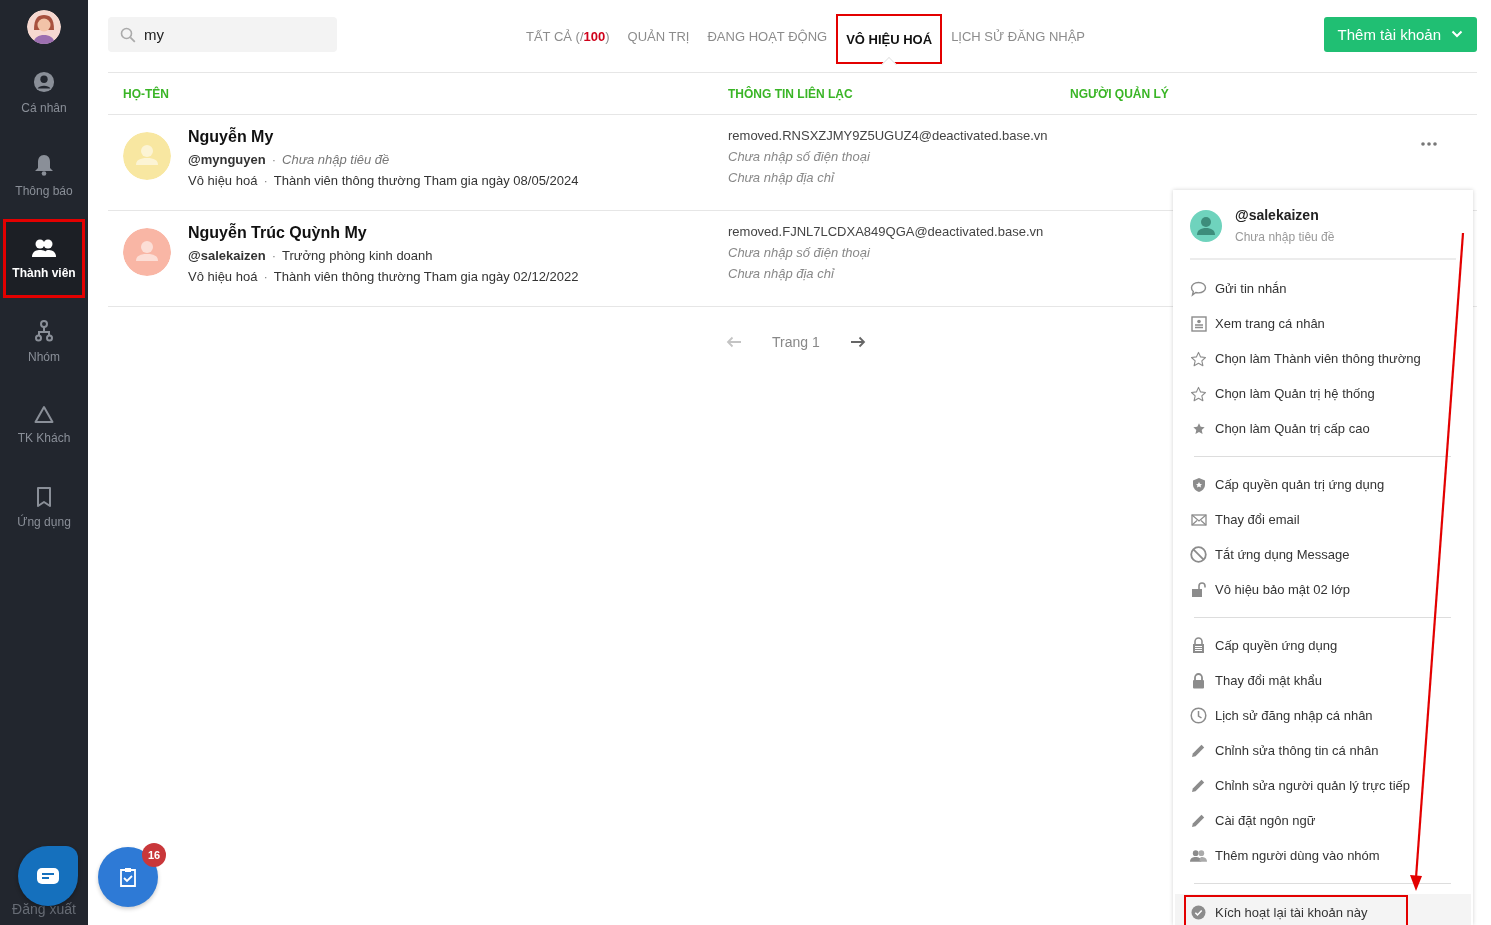  I want to click on triangle-icon, so click(44, 413).